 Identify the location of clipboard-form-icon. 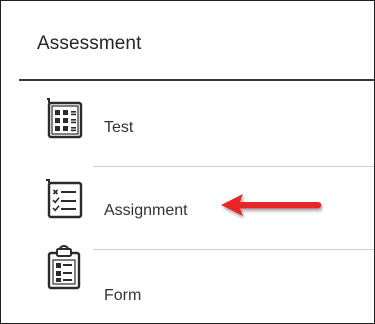
(64, 267).